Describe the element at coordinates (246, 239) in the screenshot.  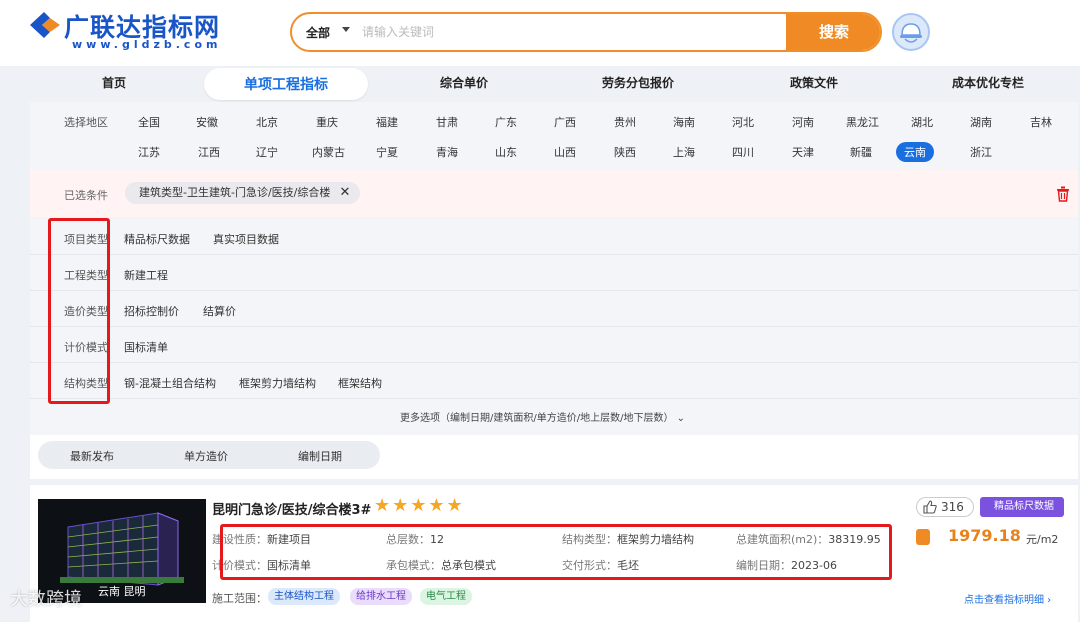
I see `filter-option: 真实项目数据` at that location.